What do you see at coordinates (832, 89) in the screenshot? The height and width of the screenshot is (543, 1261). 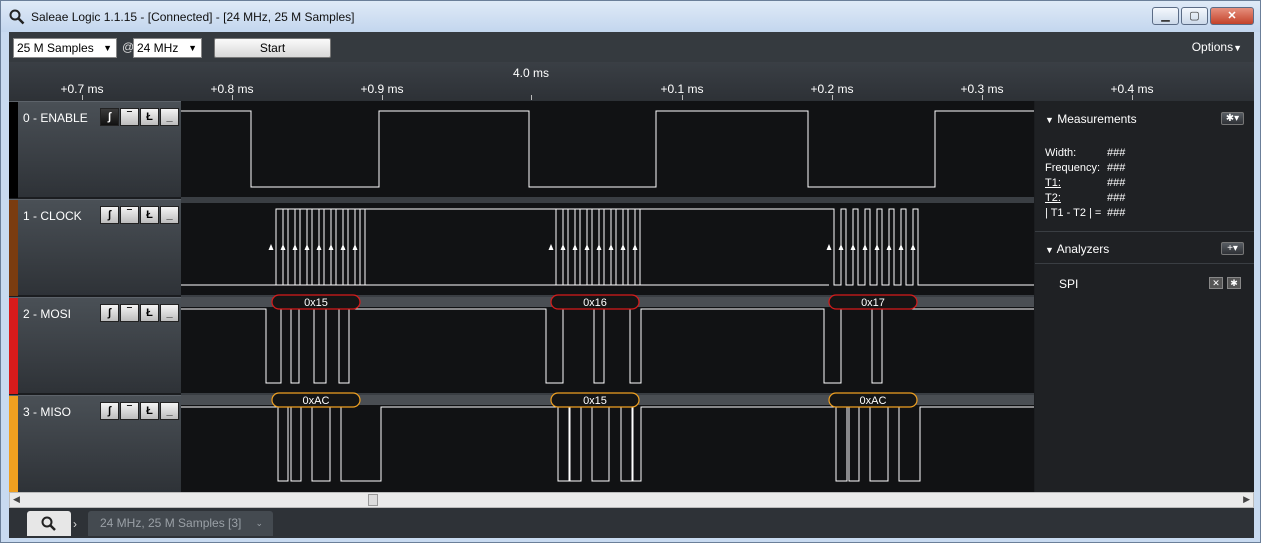 I see `time-tick: +0.2 ms` at bounding box center [832, 89].